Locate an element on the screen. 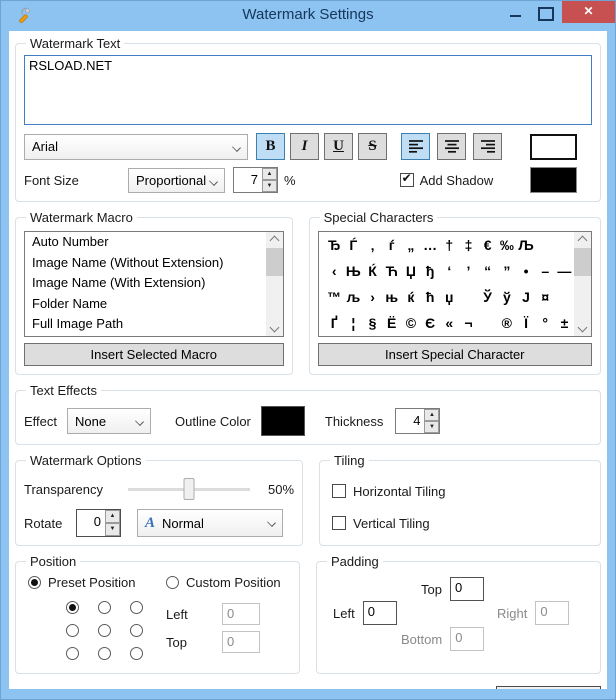 This screenshot has height=700, width=616. special-character: ’ is located at coordinates (468, 271).